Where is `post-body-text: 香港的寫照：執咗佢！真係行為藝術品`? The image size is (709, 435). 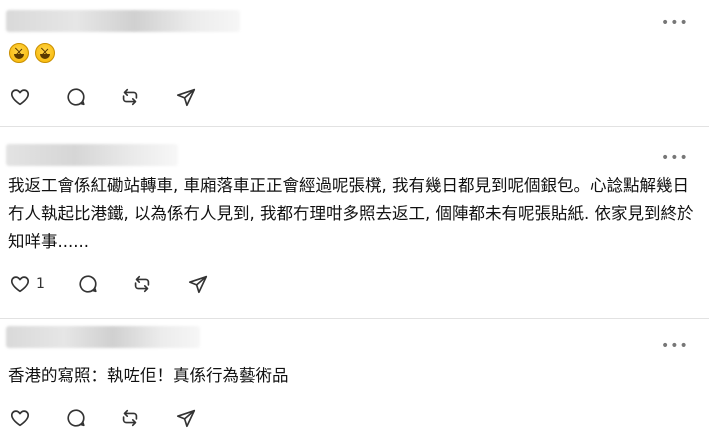 post-body-text: 香港的寫照：執咗佢！真係行為藝術品 is located at coordinates (148, 375).